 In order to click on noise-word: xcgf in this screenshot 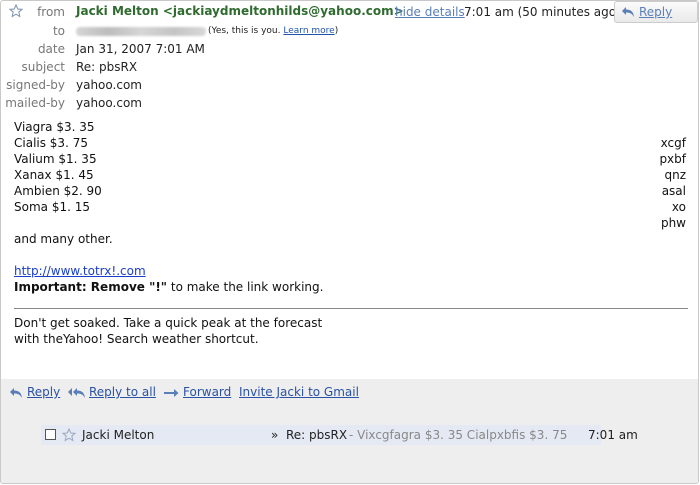, I will do `click(673, 143)`.